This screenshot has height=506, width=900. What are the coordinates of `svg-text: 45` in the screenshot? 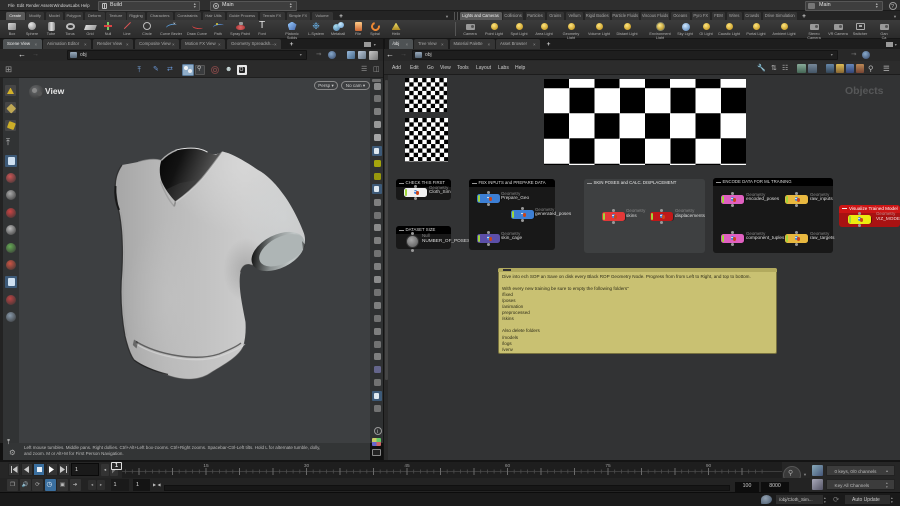 It's located at (407, 466).